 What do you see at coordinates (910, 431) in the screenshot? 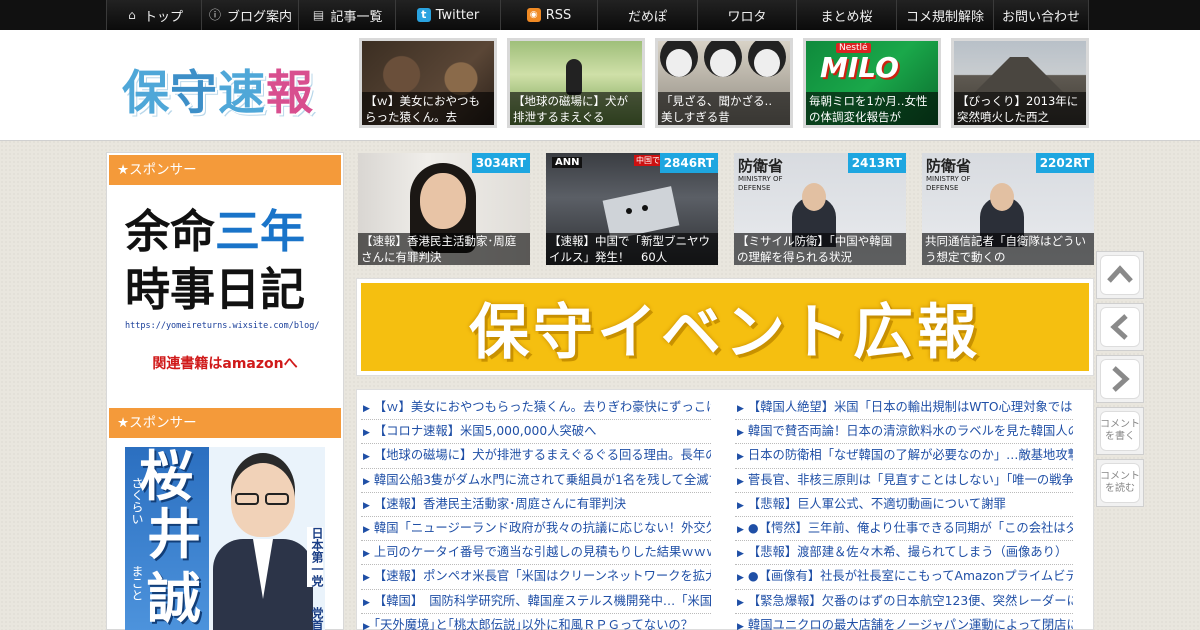
I see `article-link-title: 韓国で賛否両論！日本の清涼飲料水のラベルを見た韓国人の反` at bounding box center [910, 431].